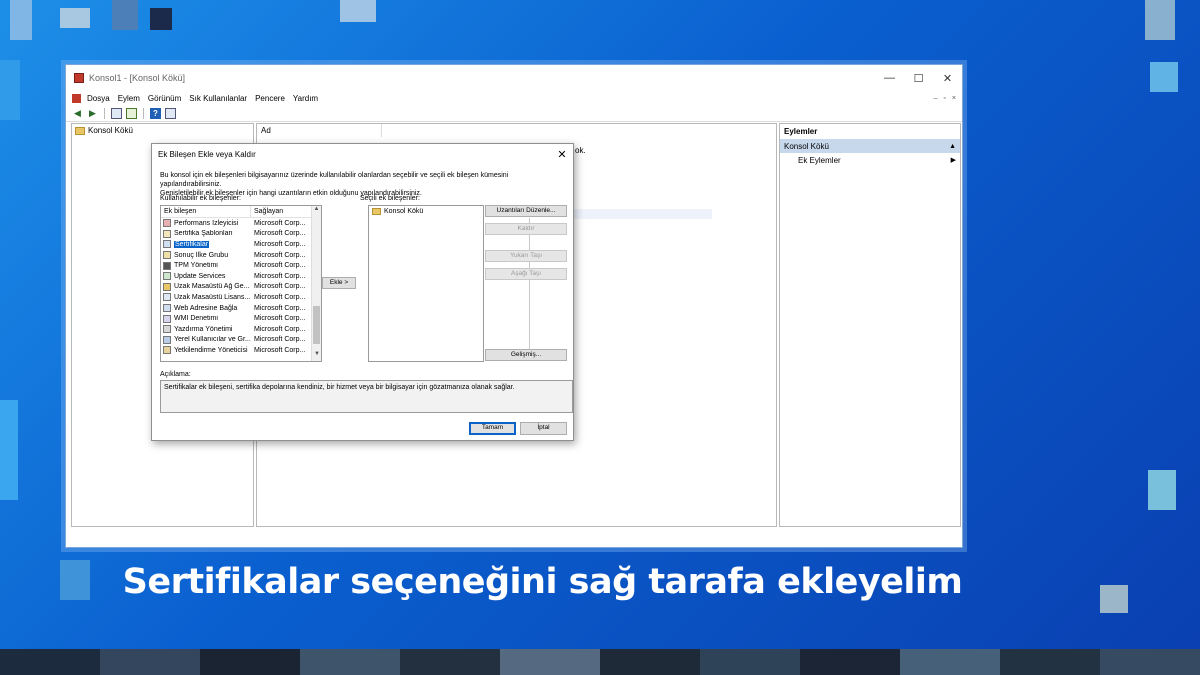 The image size is (1200, 675). Describe the element at coordinates (944, 98) in the screenshot. I see `child-restore-icon: ▫` at that location.